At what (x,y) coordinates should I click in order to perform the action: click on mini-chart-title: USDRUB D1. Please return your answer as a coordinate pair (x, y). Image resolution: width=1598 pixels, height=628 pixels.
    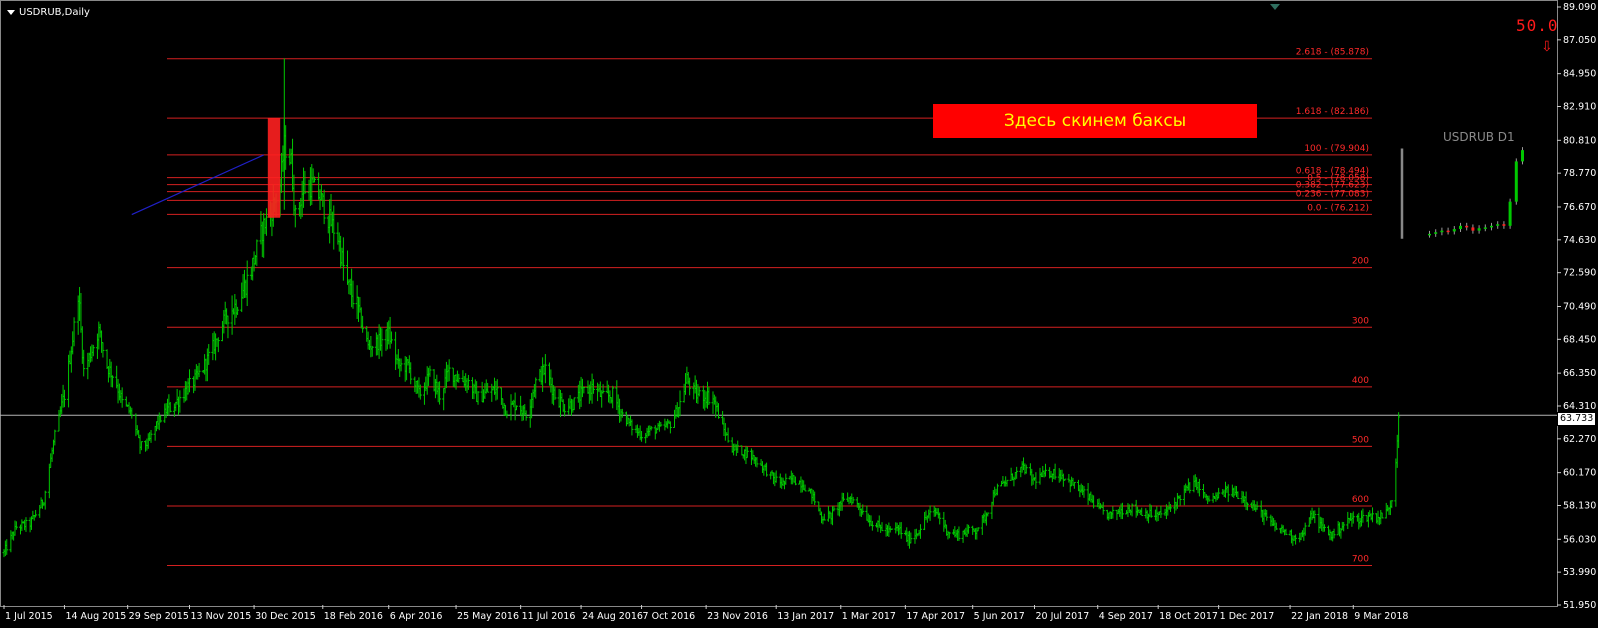
    Looking at the image, I should click on (1479, 137).